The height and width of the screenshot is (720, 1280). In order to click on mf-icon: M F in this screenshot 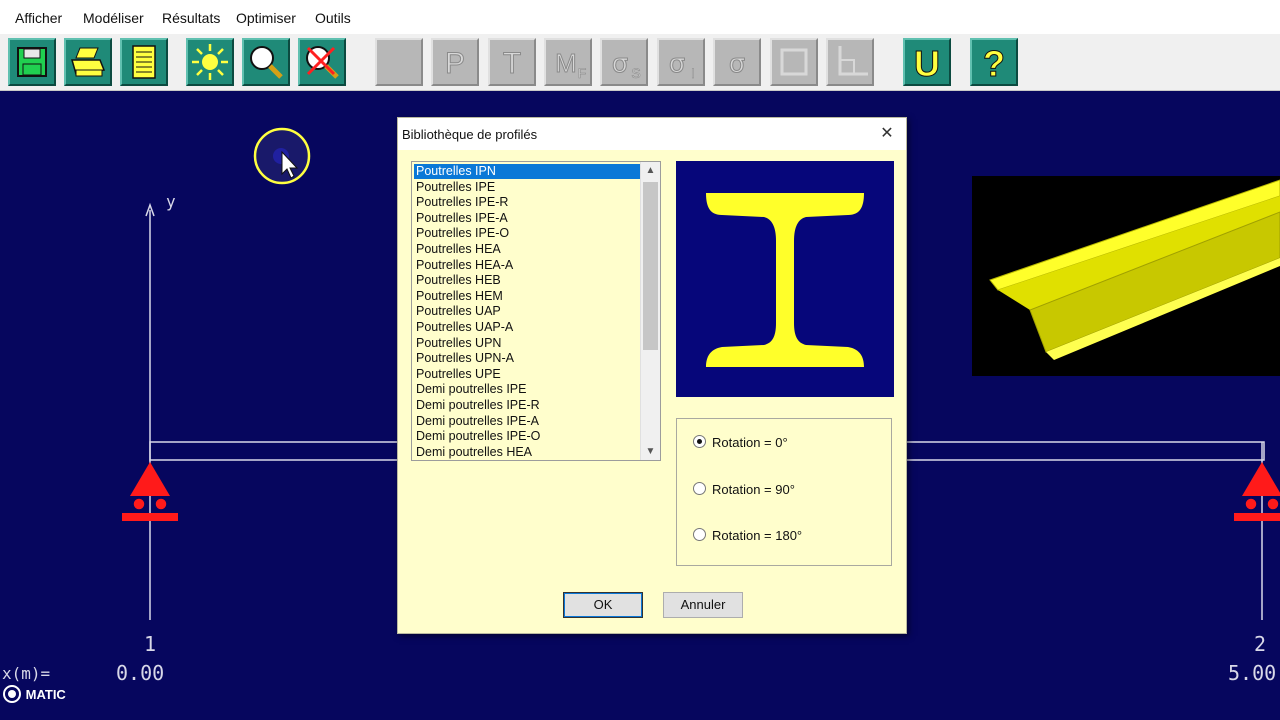, I will do `click(571, 65)`.